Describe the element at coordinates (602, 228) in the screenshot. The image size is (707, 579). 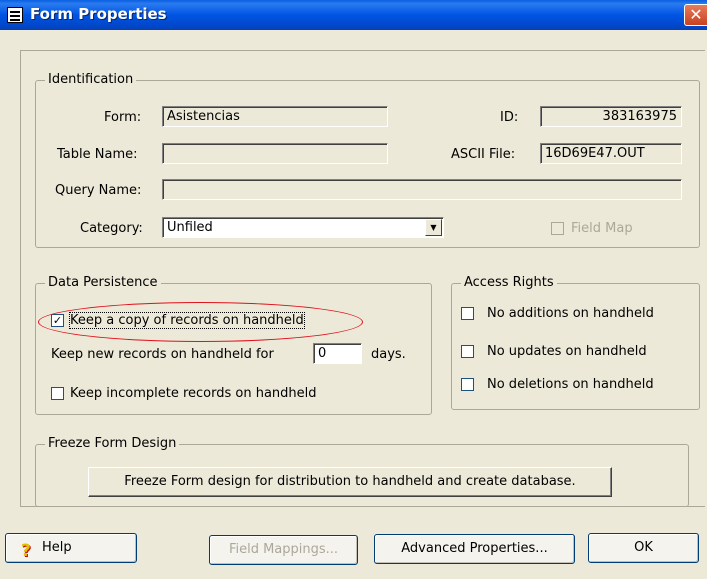
I see `field-map-label: Field Map` at that location.